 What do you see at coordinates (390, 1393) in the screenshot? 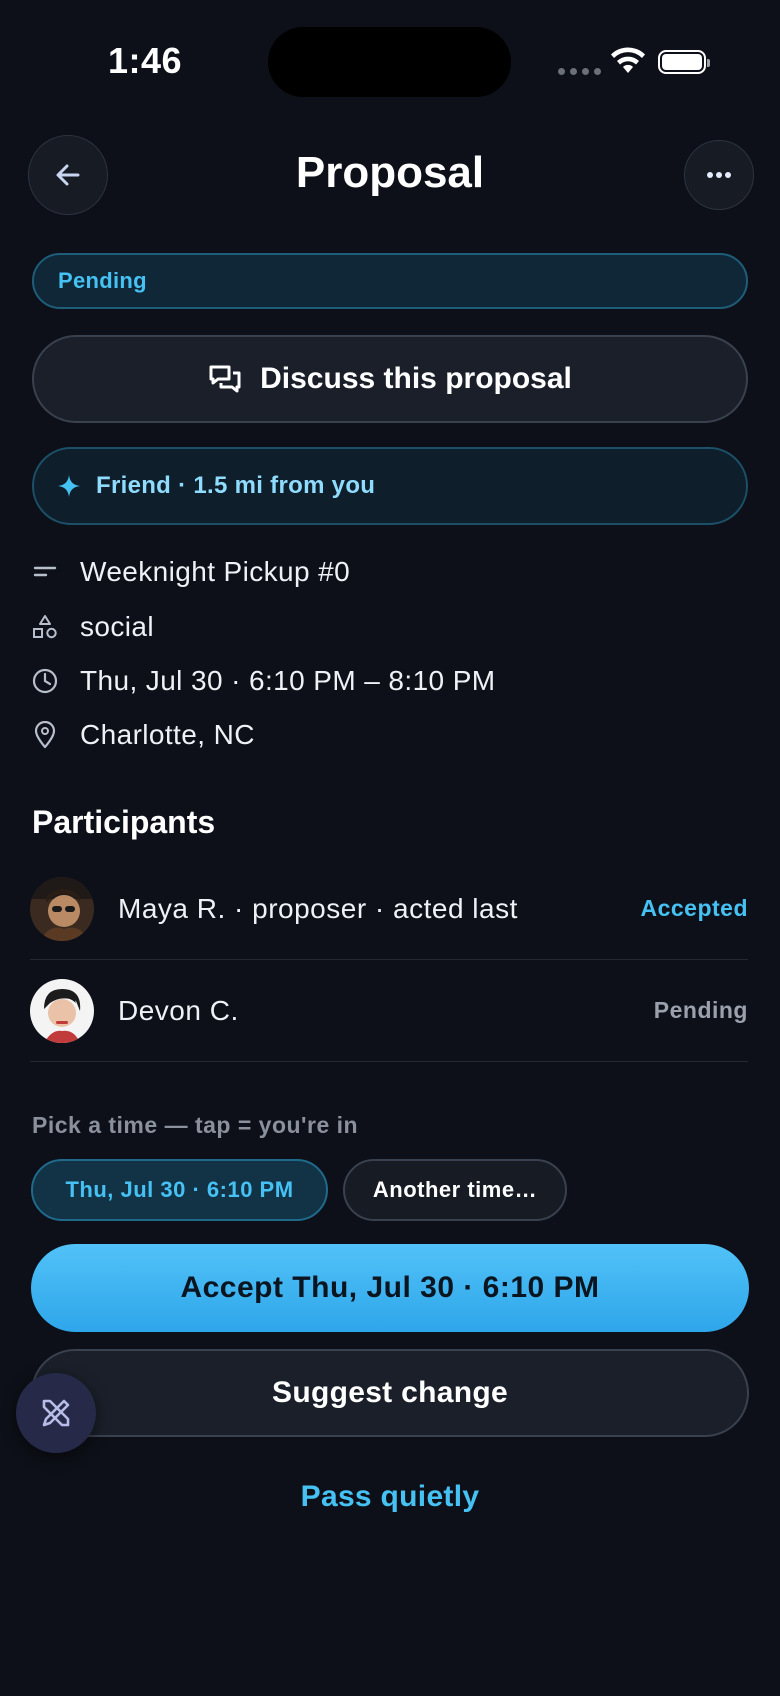
I see `suggest-change-button: Suggest change` at bounding box center [390, 1393].